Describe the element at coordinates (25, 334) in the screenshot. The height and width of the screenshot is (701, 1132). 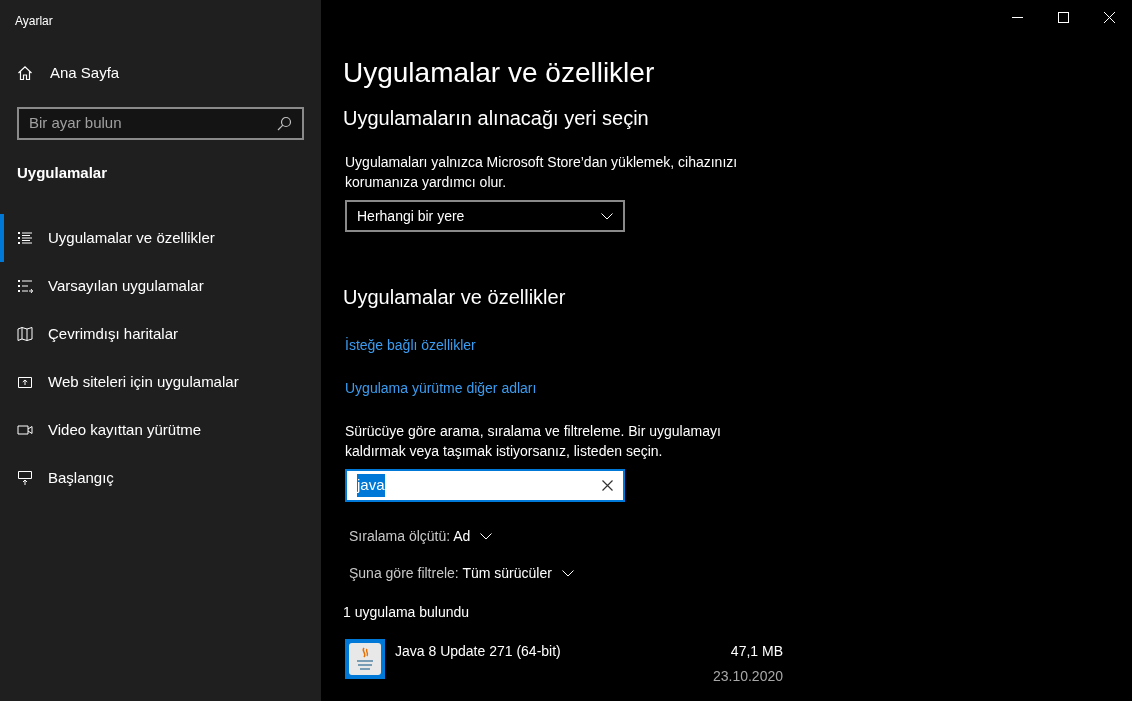
I see `map-icon` at that location.